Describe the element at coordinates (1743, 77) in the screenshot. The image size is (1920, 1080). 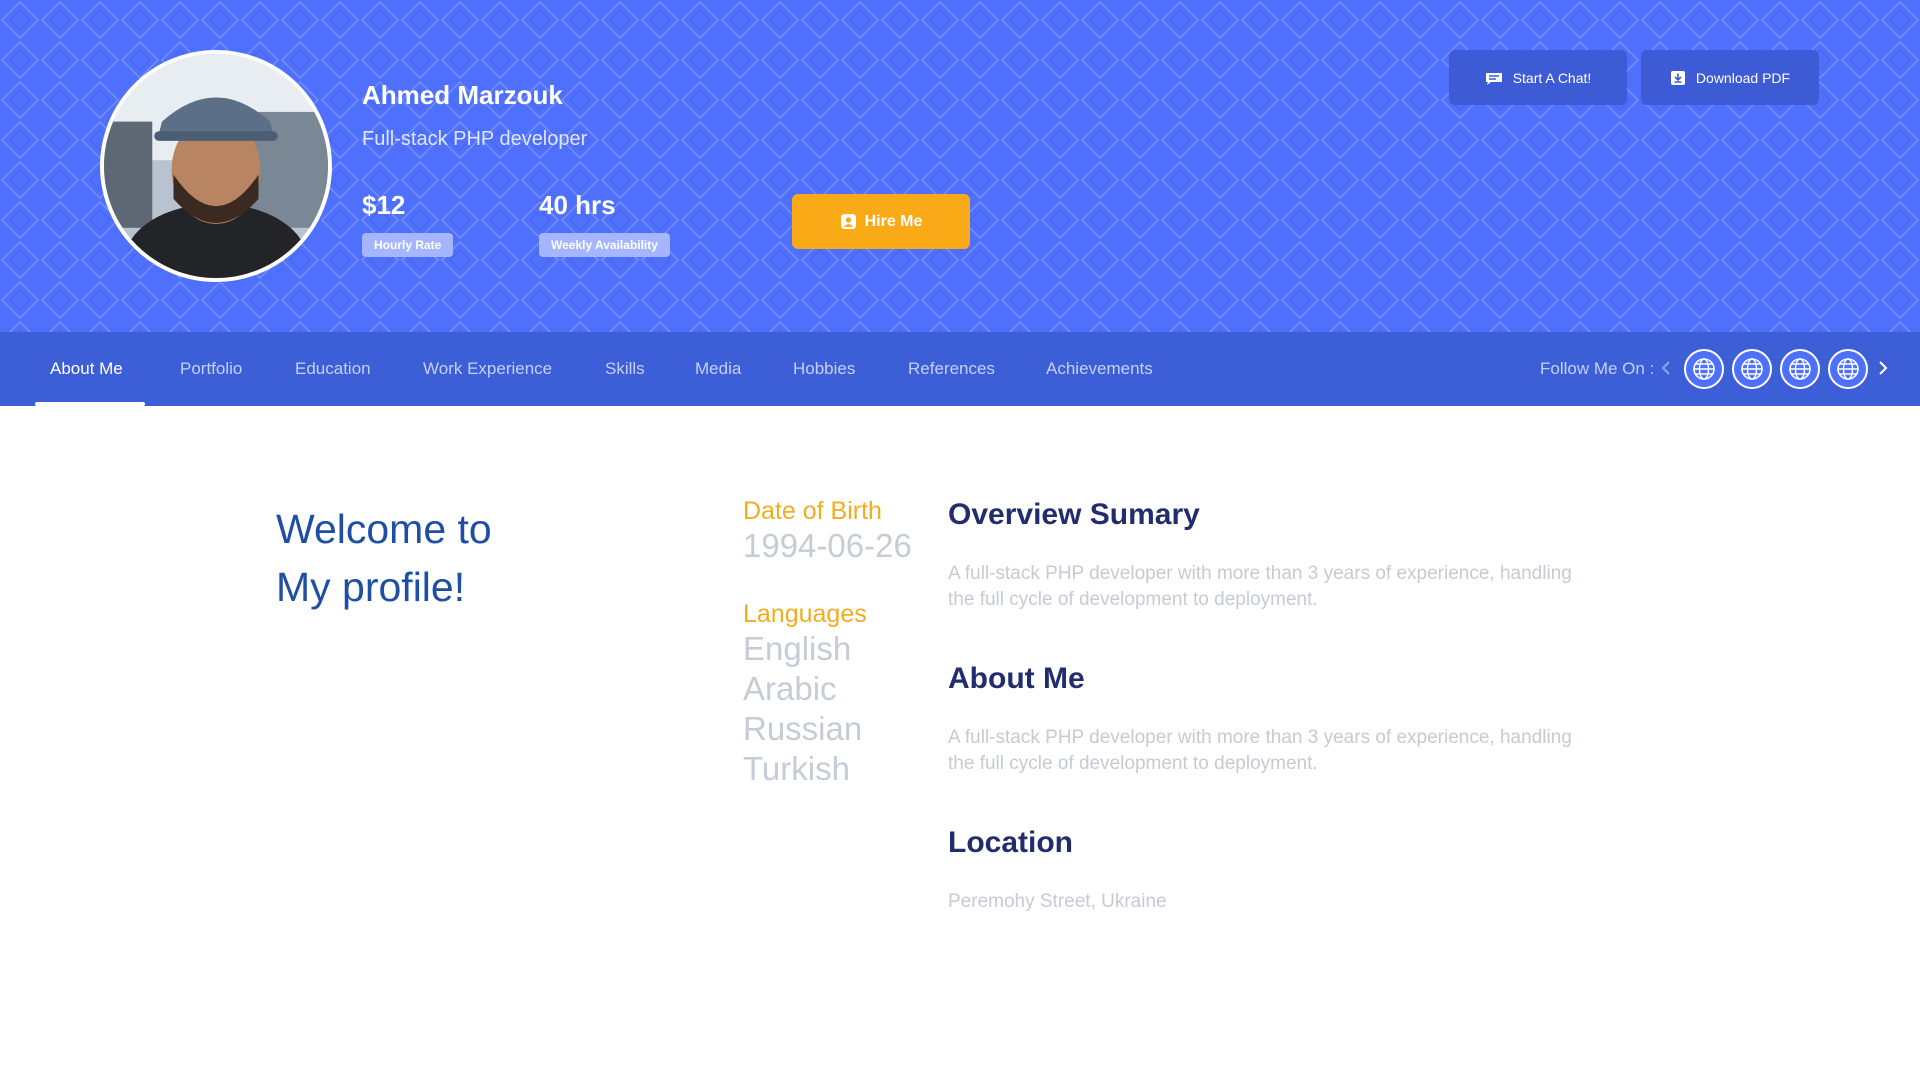
I see `download-pdf-label: Download PDF` at that location.